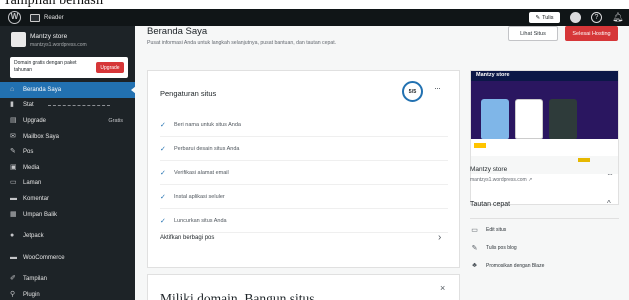 The width and height of the screenshot is (629, 300). Describe the element at coordinates (36, 198) in the screenshot. I see `sidebar-item-label: Komentar` at that location.